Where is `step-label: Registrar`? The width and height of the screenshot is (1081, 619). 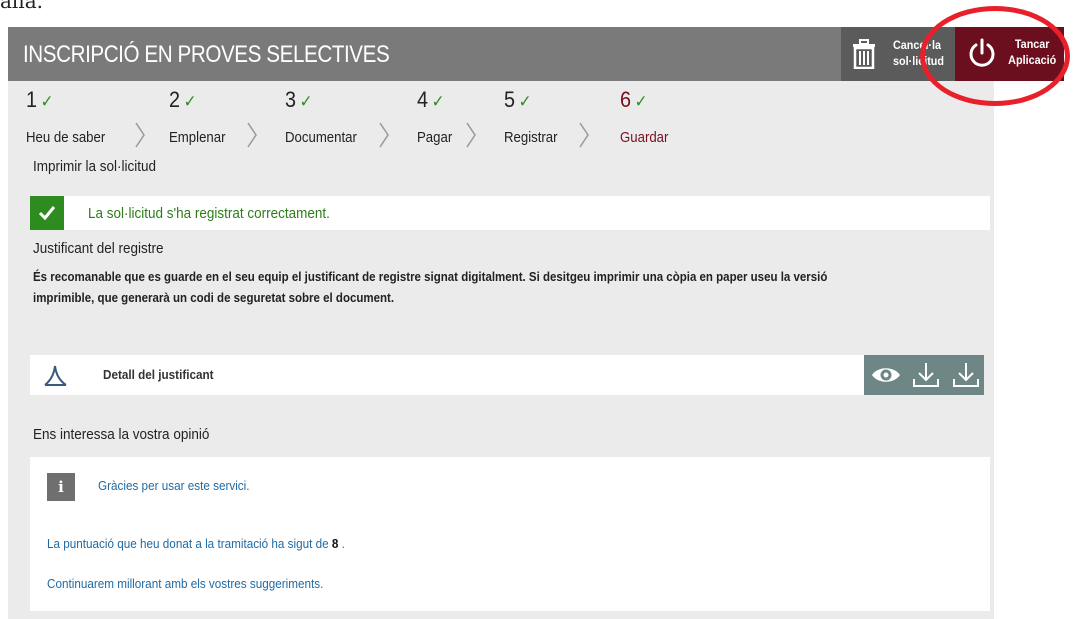 step-label: Registrar is located at coordinates (531, 137).